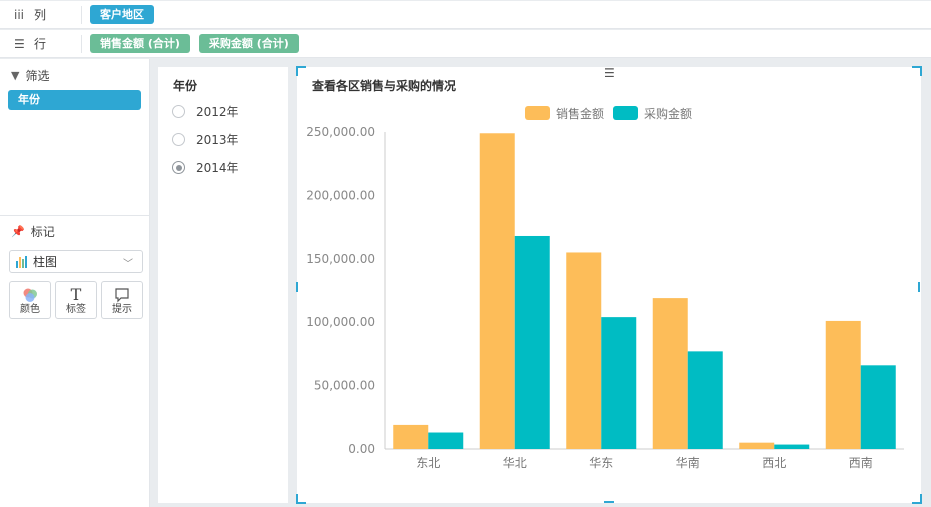 The width and height of the screenshot is (931, 507). I want to click on pin-icon: 📌, so click(18, 231).